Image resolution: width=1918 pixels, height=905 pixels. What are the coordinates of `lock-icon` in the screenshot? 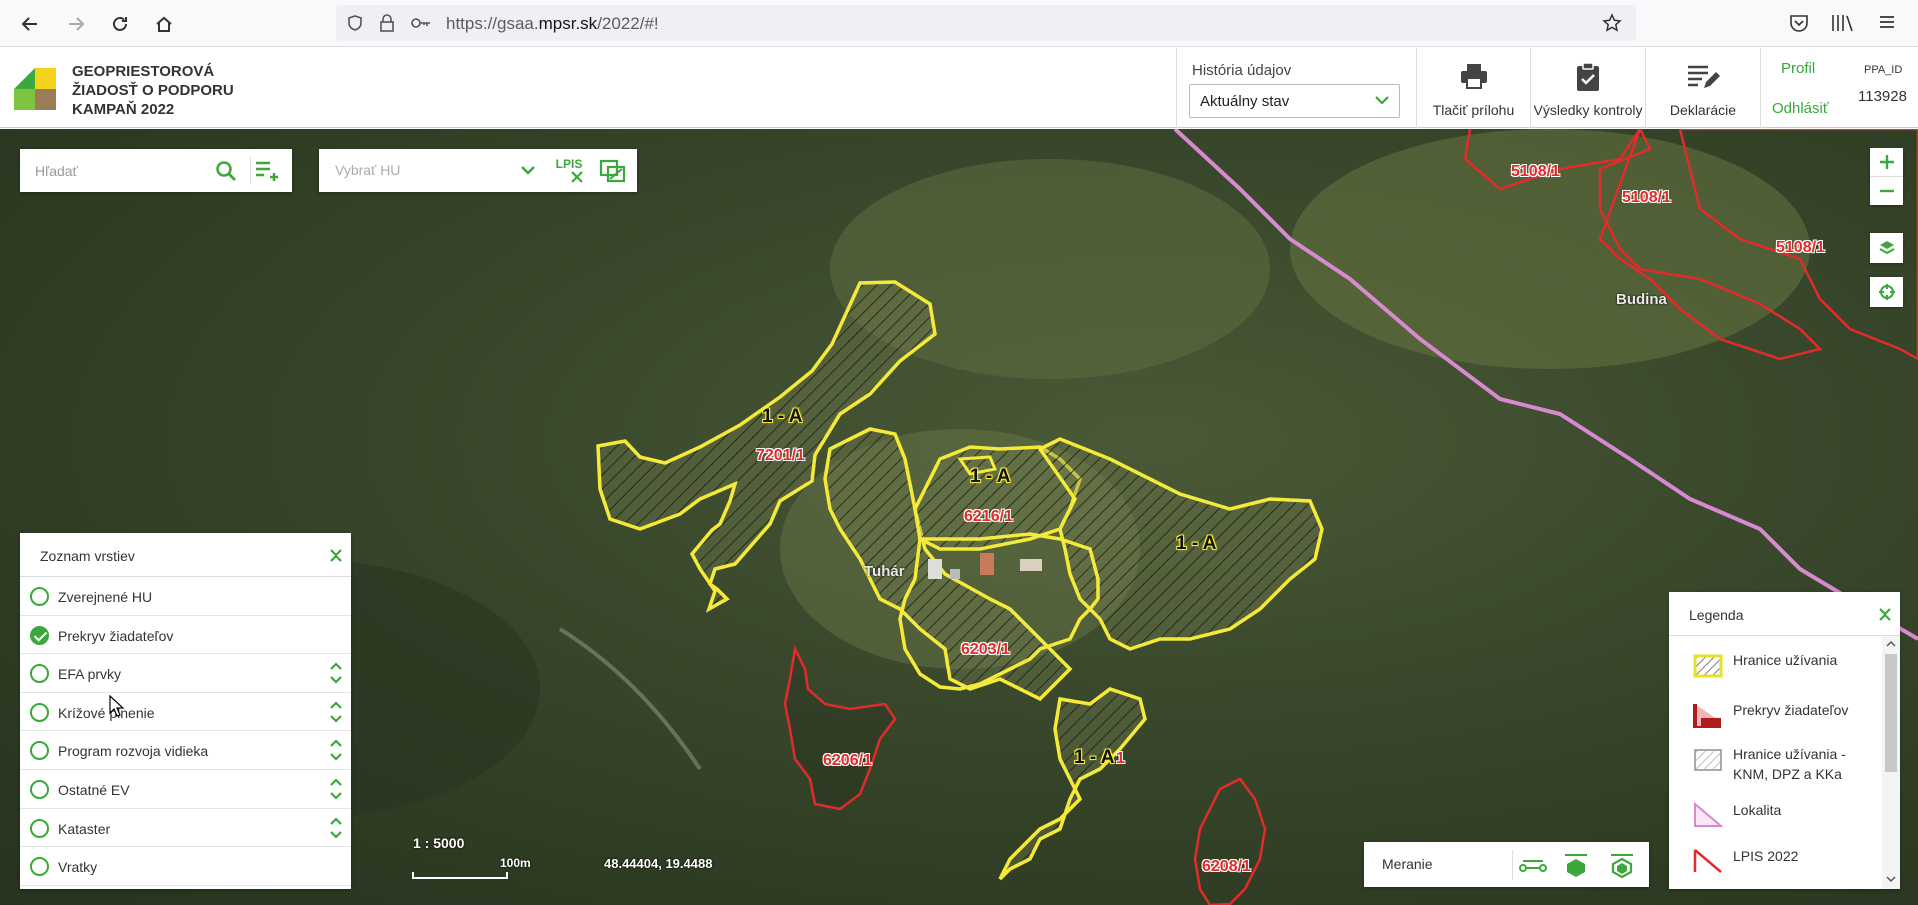 It's located at (387, 23).